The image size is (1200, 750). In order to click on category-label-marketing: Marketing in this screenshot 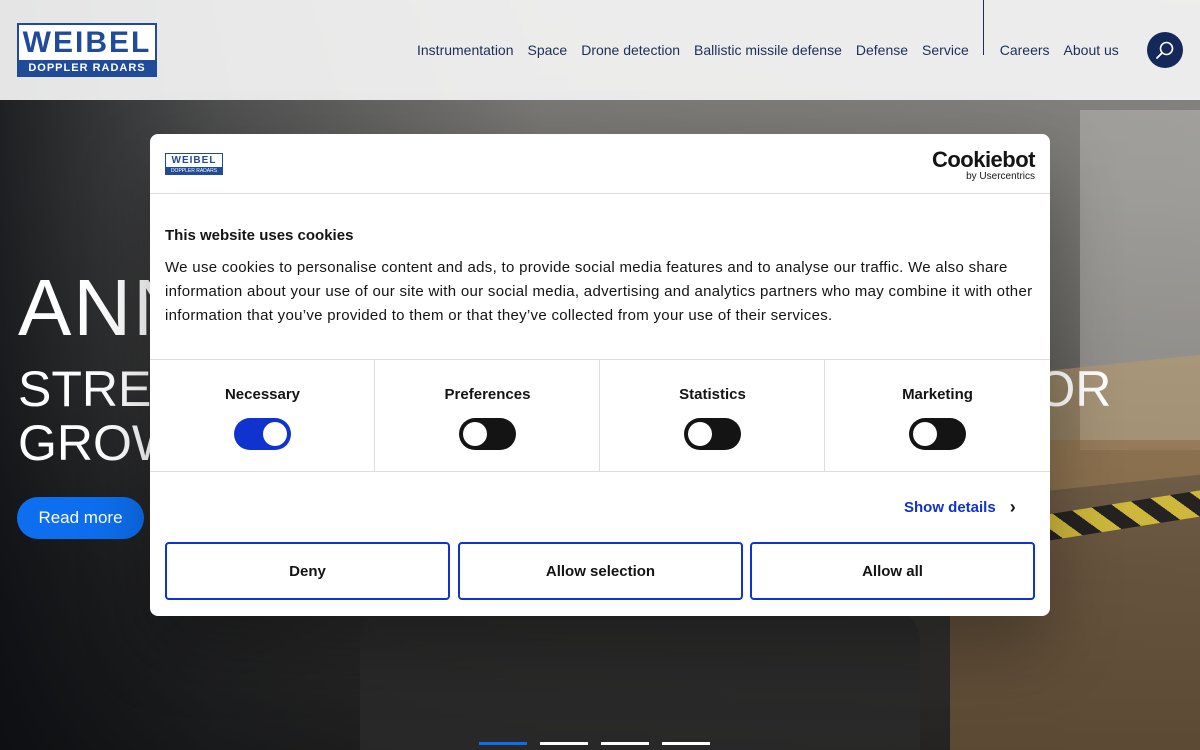, I will do `click(937, 394)`.